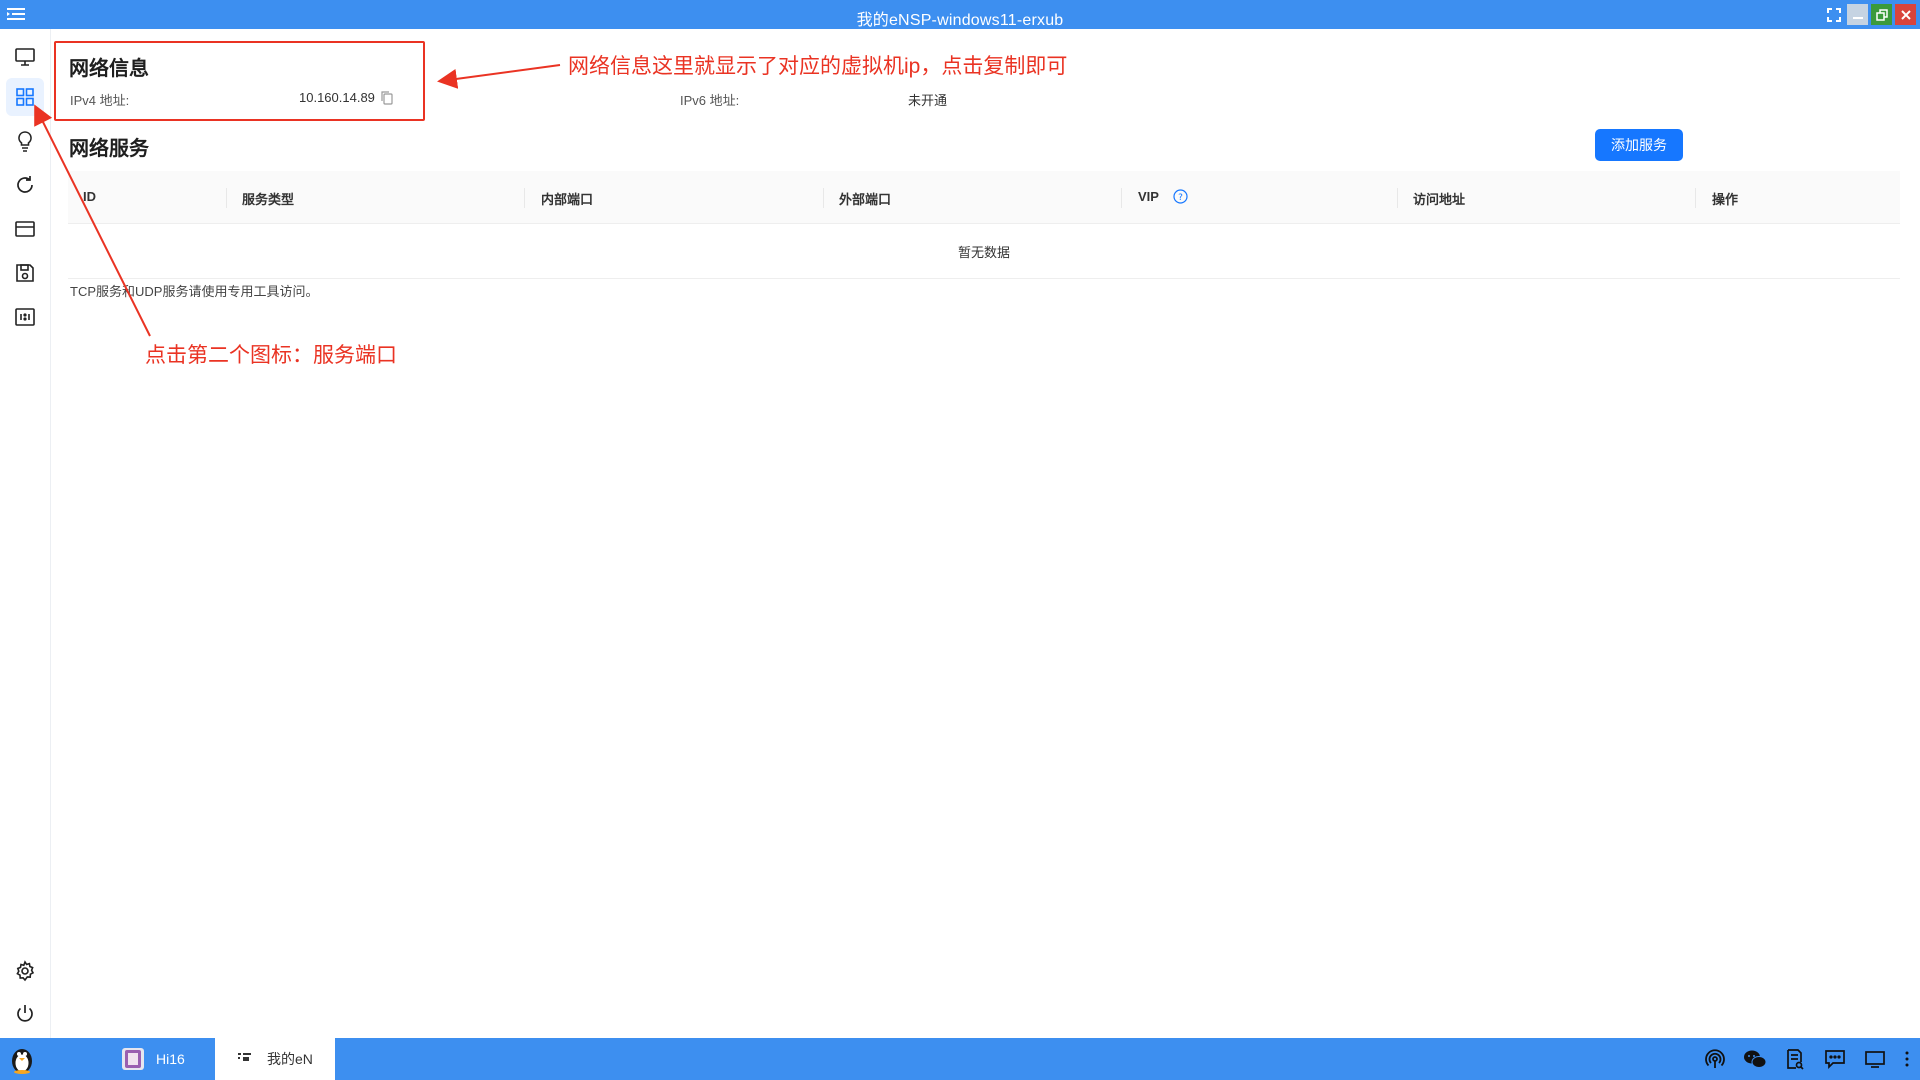 This screenshot has width=1920, height=1080. I want to click on sidebar-item-power, so click(25, 1014).